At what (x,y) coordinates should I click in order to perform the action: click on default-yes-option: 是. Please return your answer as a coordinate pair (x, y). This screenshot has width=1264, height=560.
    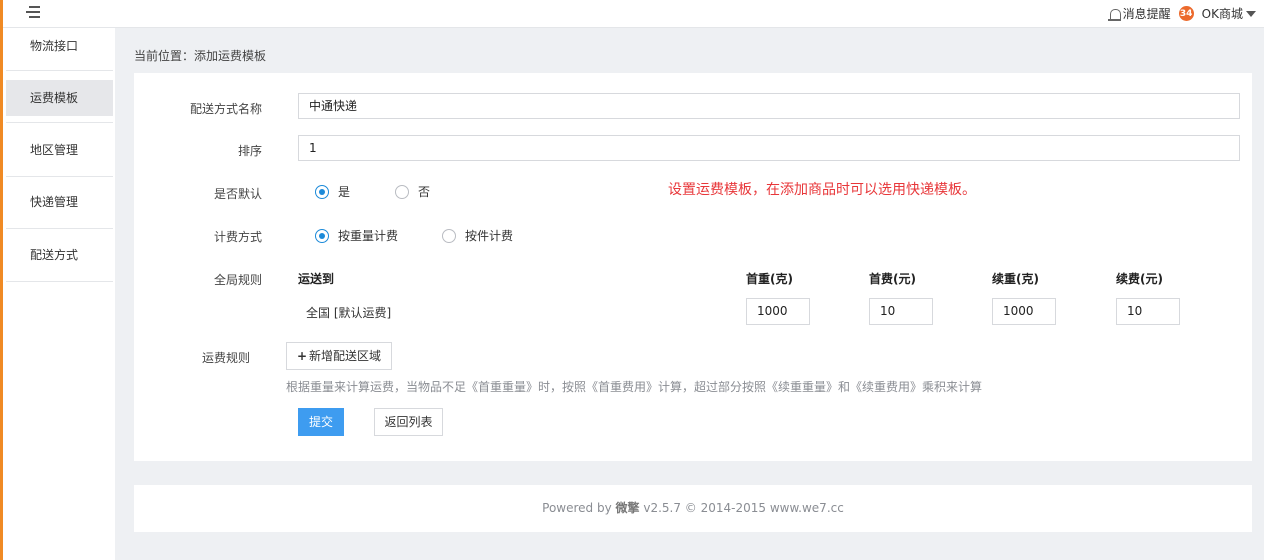
    Looking at the image, I should click on (332, 191).